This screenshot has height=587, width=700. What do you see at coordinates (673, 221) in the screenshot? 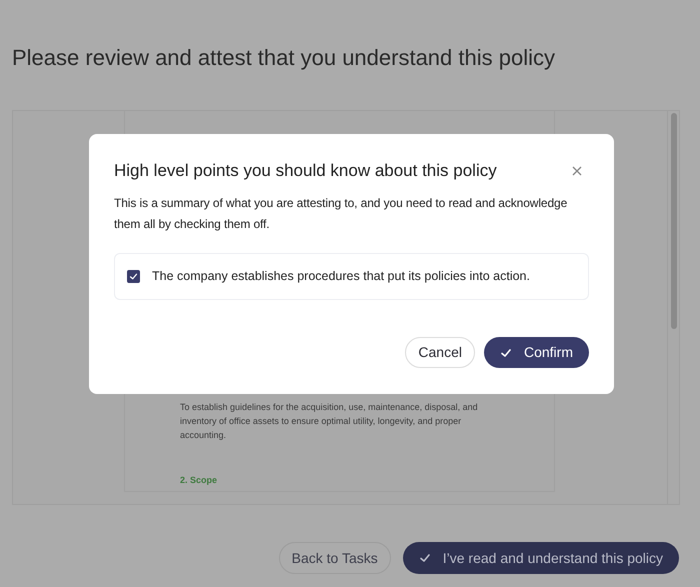
I see `scrollbar-thumb` at bounding box center [673, 221].